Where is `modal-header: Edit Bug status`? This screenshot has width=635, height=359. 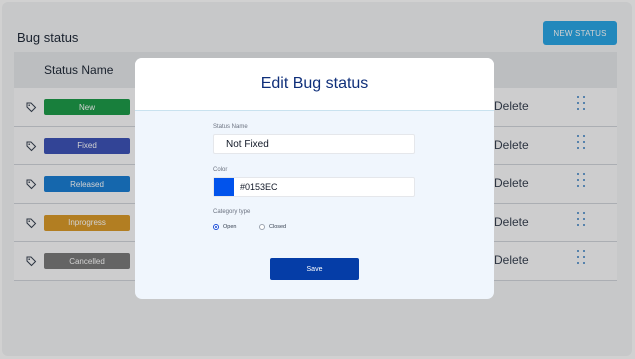 modal-header: Edit Bug status is located at coordinates (314, 84).